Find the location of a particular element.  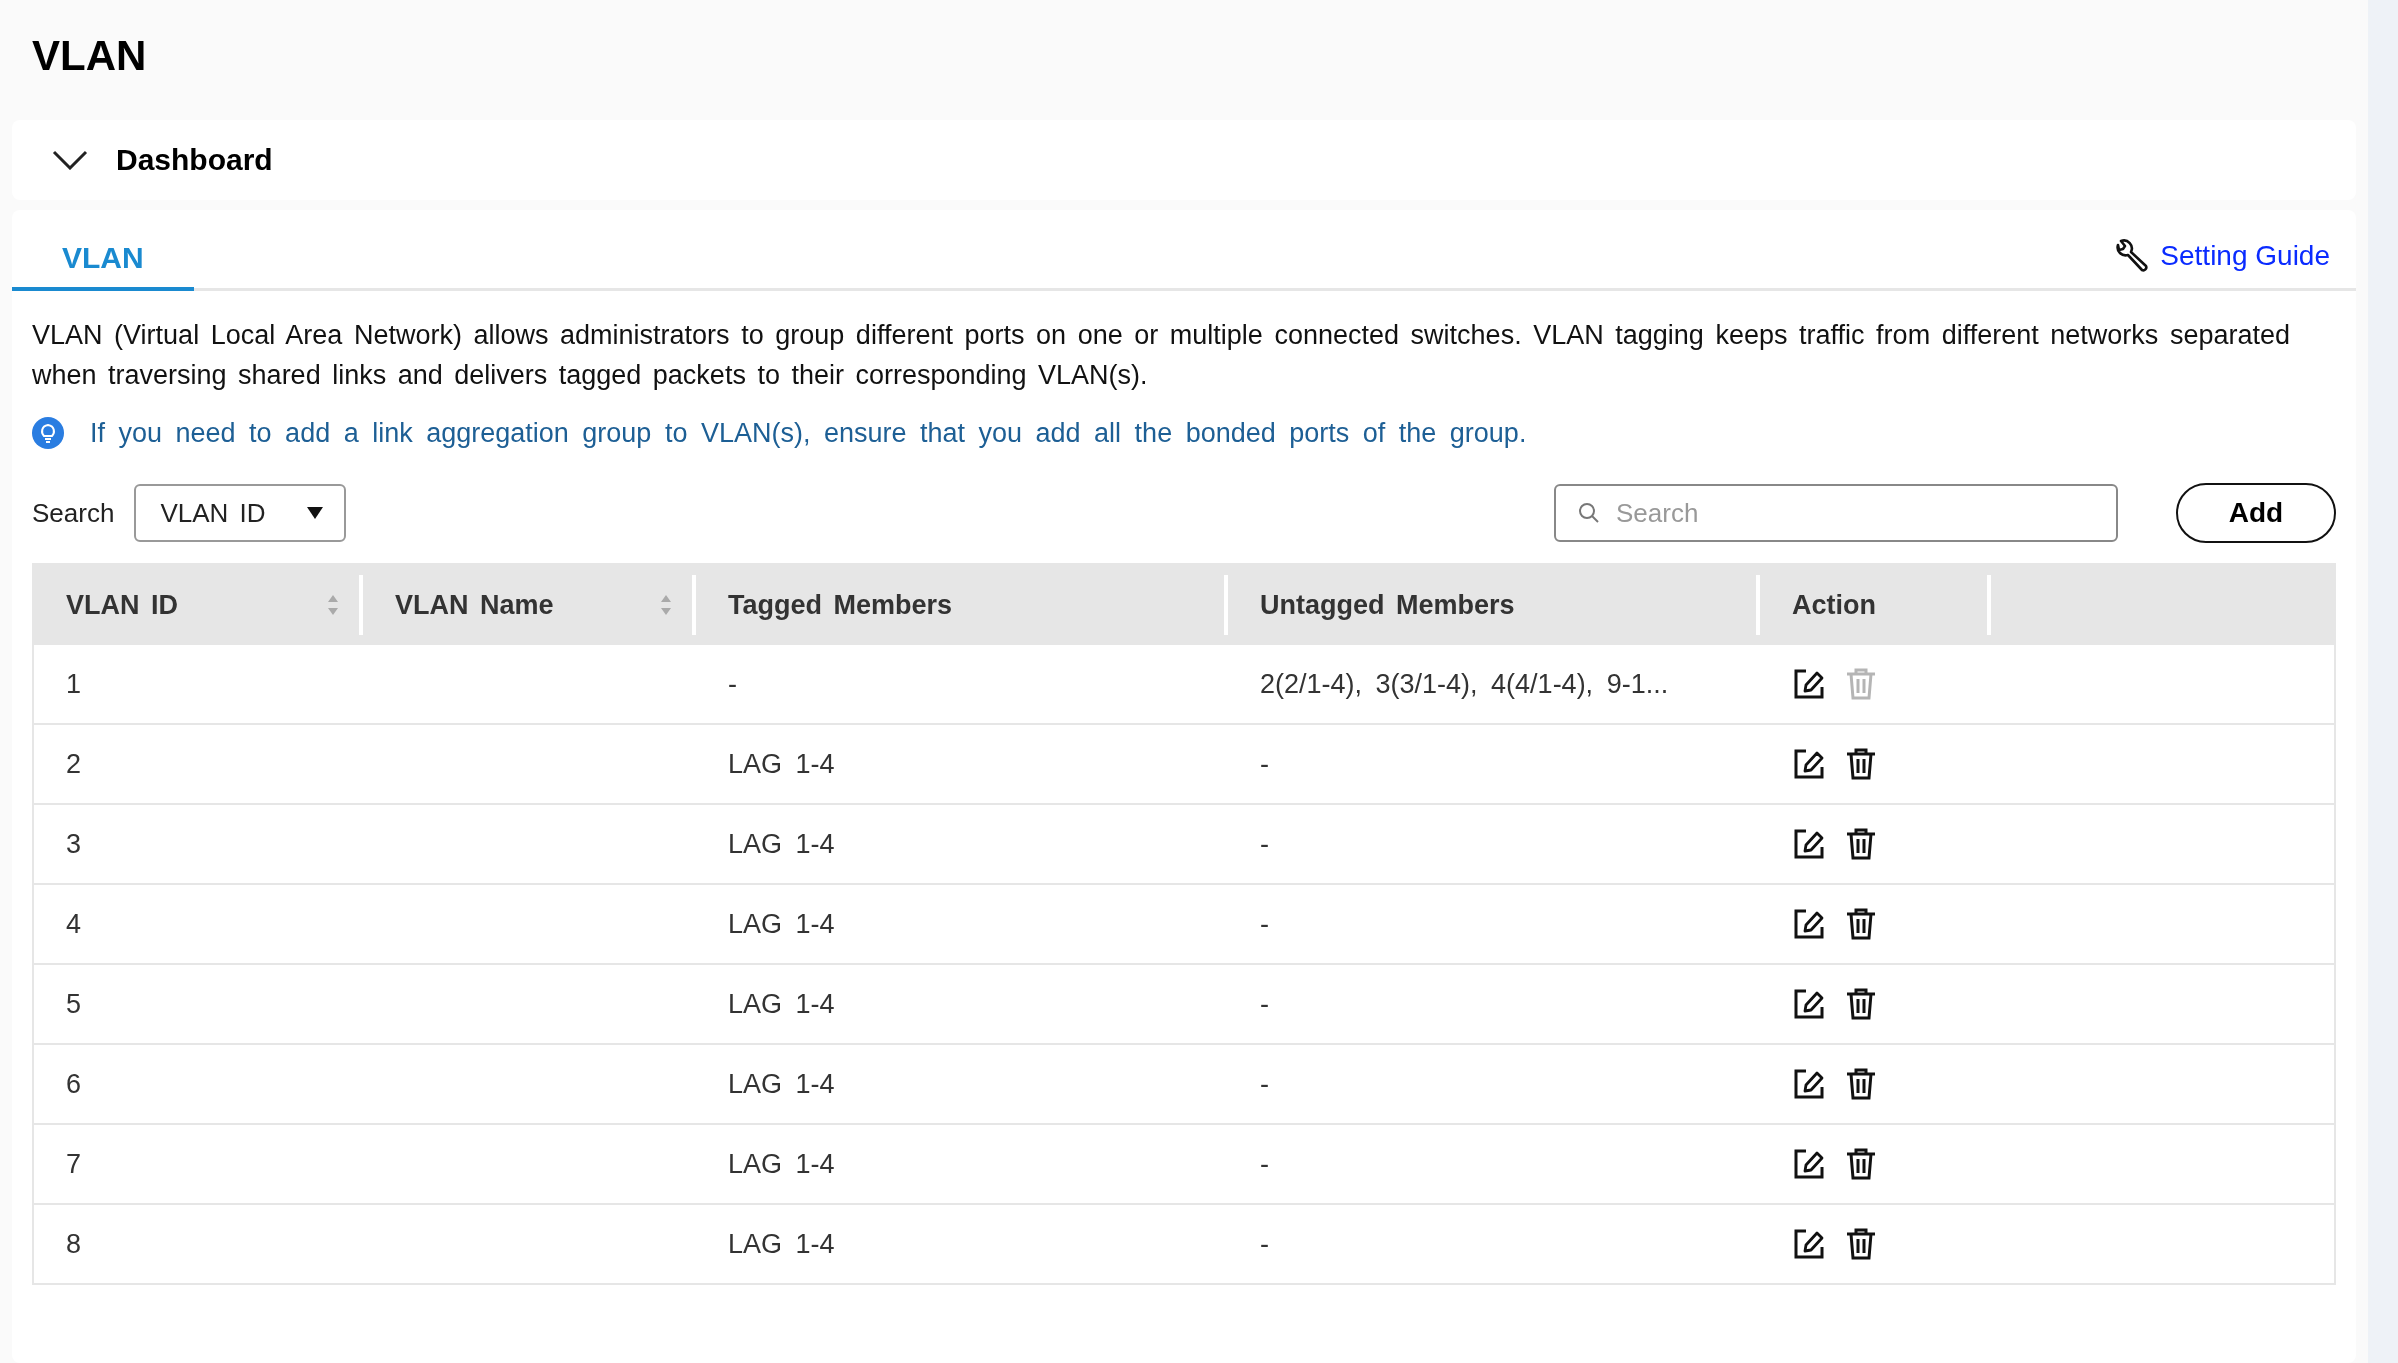

search-label: Search is located at coordinates (73, 513).